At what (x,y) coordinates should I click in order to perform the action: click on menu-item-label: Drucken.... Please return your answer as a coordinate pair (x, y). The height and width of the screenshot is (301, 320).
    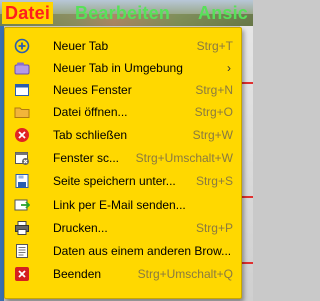
    Looking at the image, I should click on (80, 228).